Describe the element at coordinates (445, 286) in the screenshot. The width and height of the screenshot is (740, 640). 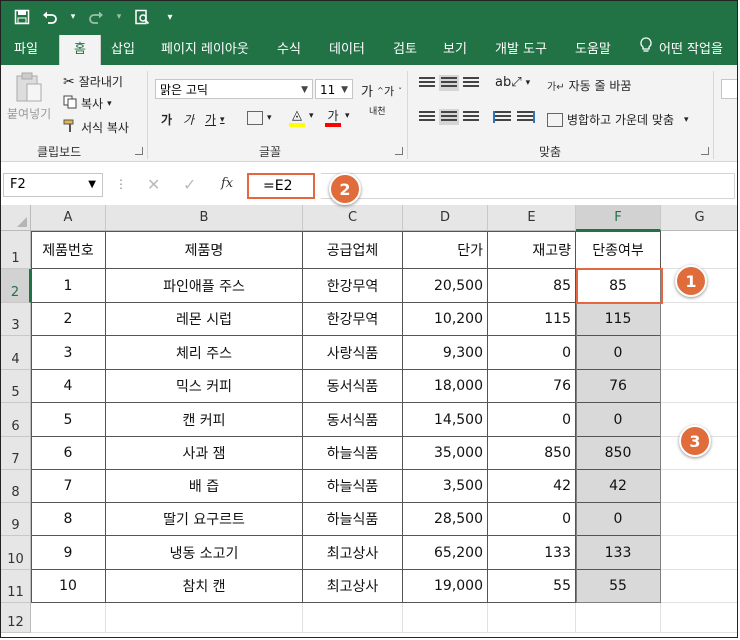
I see `table-cell: 20,500` at that location.